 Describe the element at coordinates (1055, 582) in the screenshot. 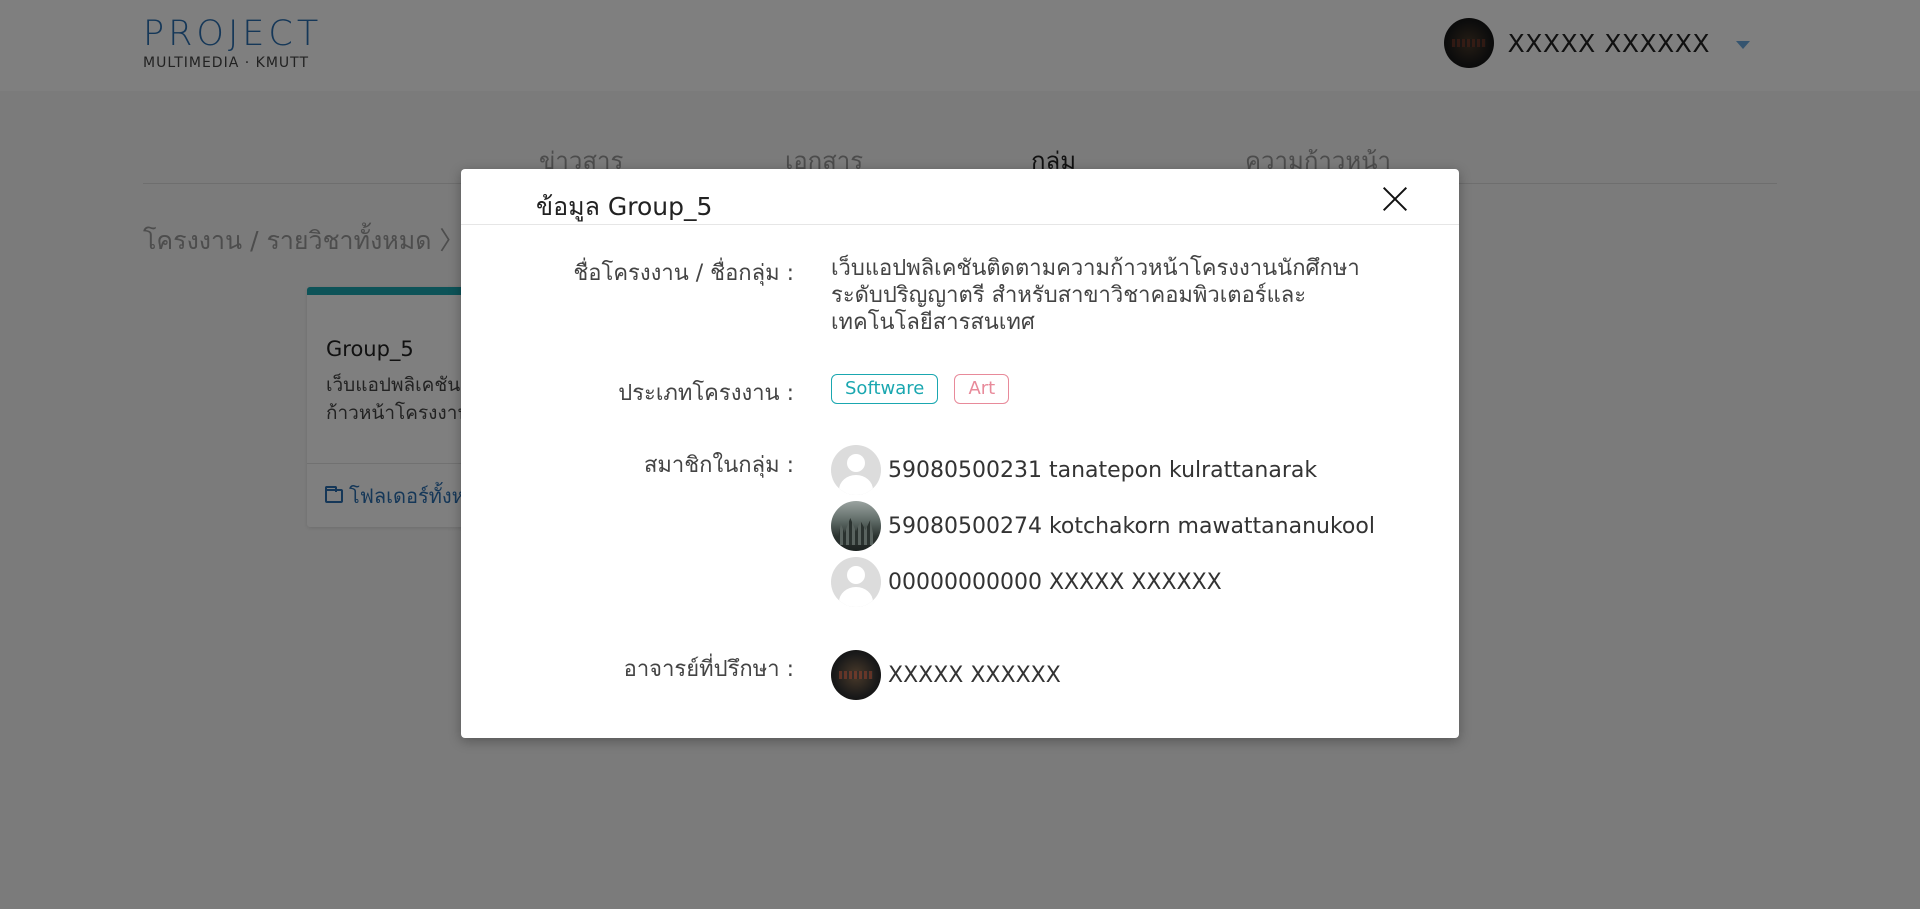

I see `member-name: 00000000000 XXXXX XXXXXX` at that location.